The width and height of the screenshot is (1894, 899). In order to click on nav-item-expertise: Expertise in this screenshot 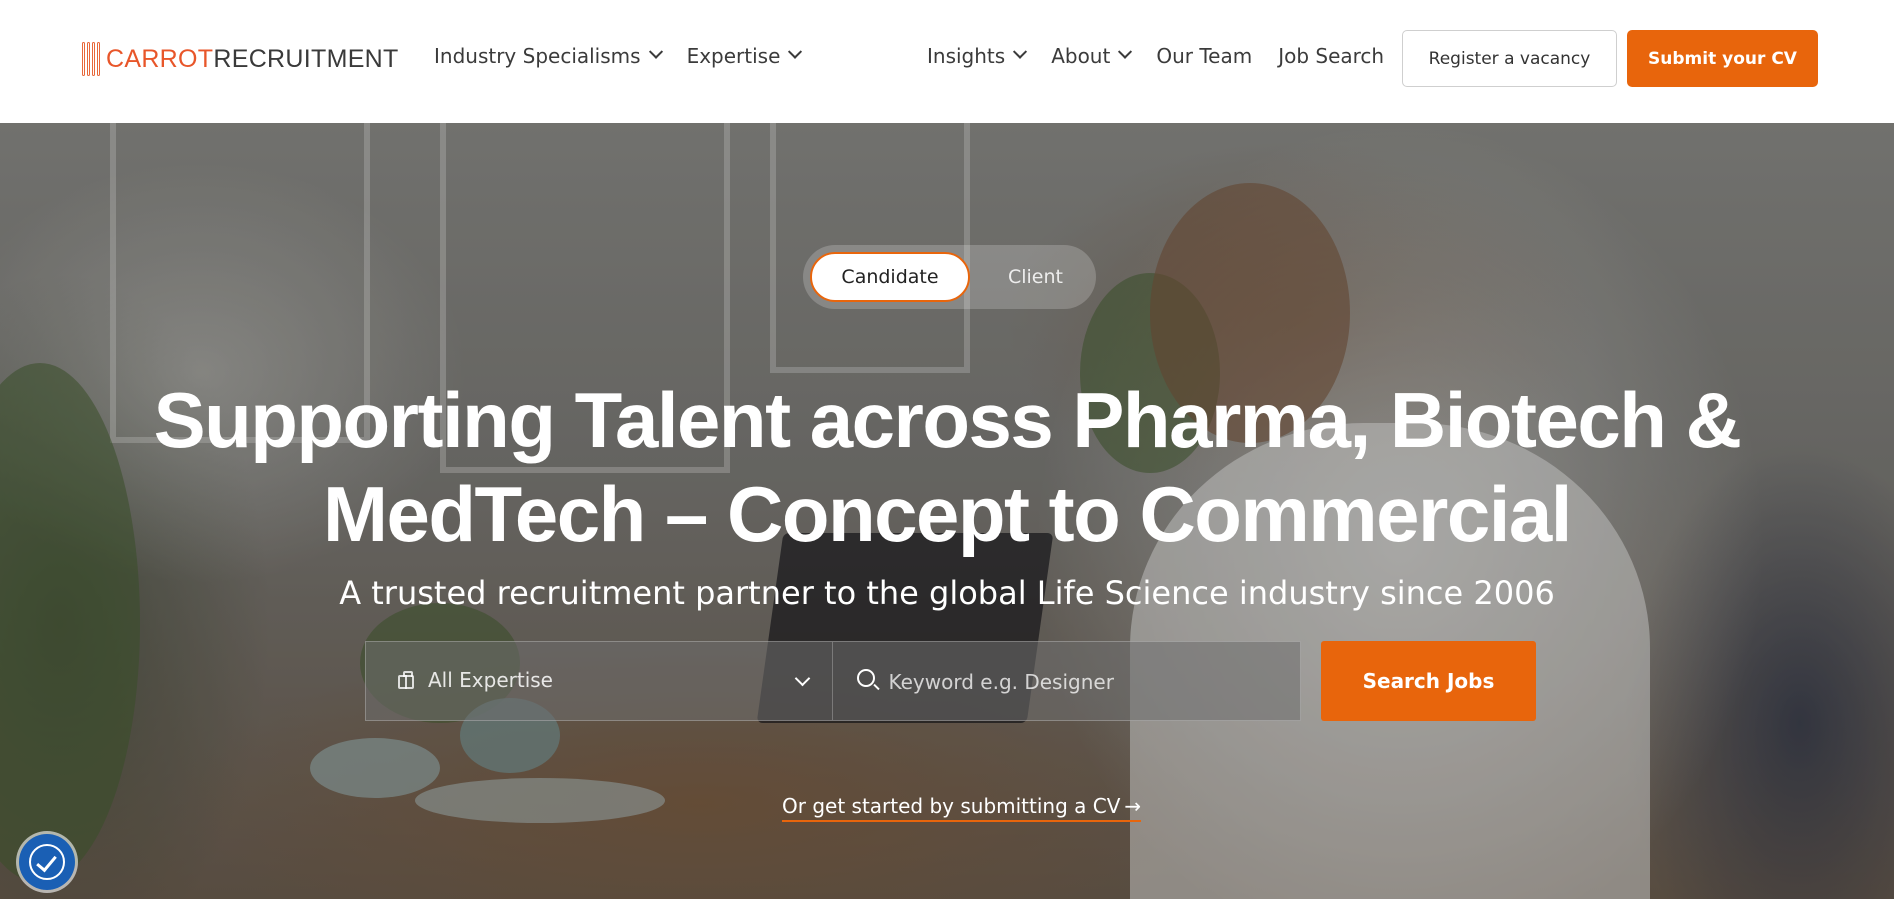, I will do `click(744, 56)`.